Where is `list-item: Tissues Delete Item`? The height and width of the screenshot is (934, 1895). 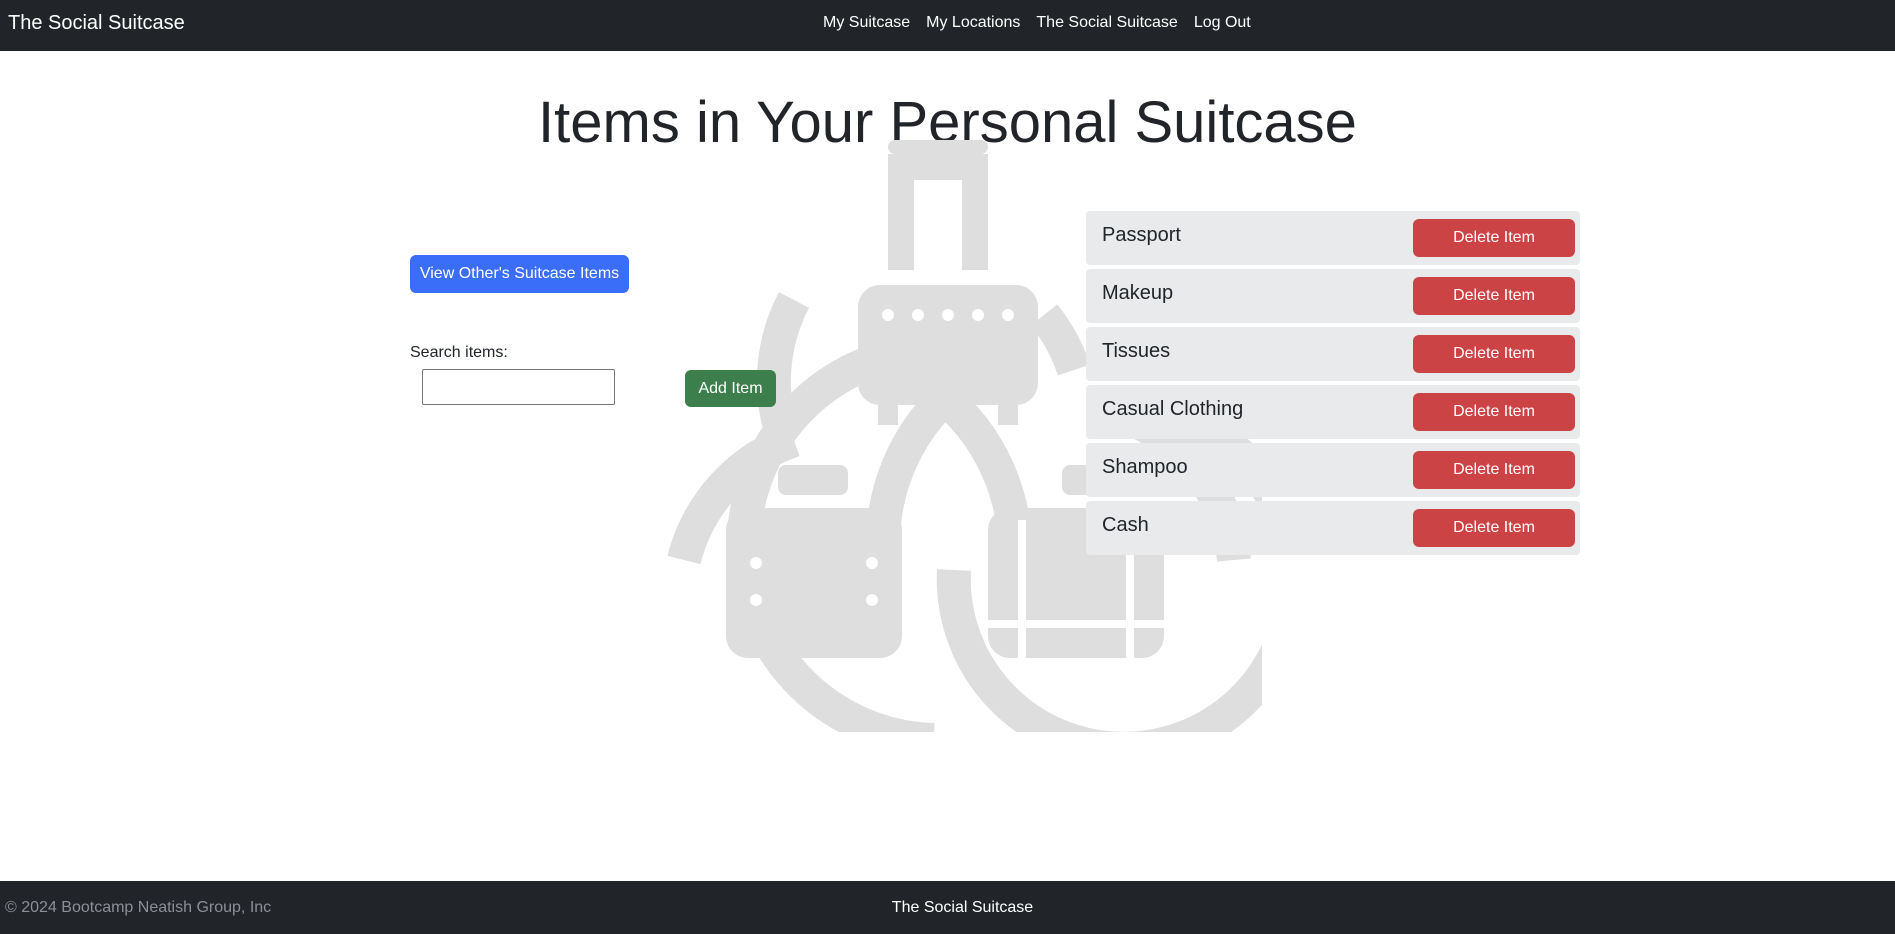
list-item: Tissues Delete Item is located at coordinates (1333, 354).